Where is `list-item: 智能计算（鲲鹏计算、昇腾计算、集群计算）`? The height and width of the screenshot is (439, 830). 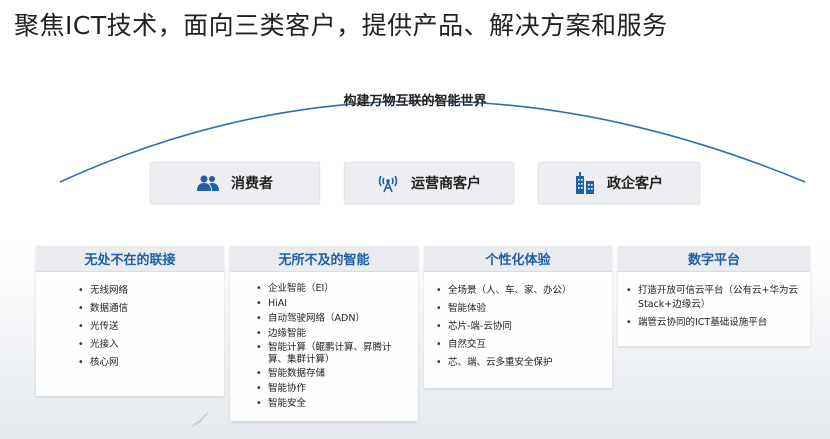 list-item: 智能计算（鲲鹏计算、昇腾计算、集群计算） is located at coordinates (331, 354).